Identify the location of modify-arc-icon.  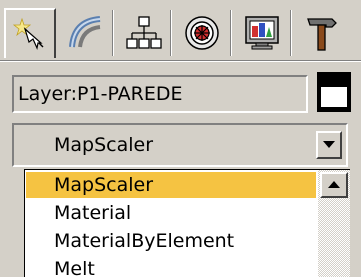
(85, 32).